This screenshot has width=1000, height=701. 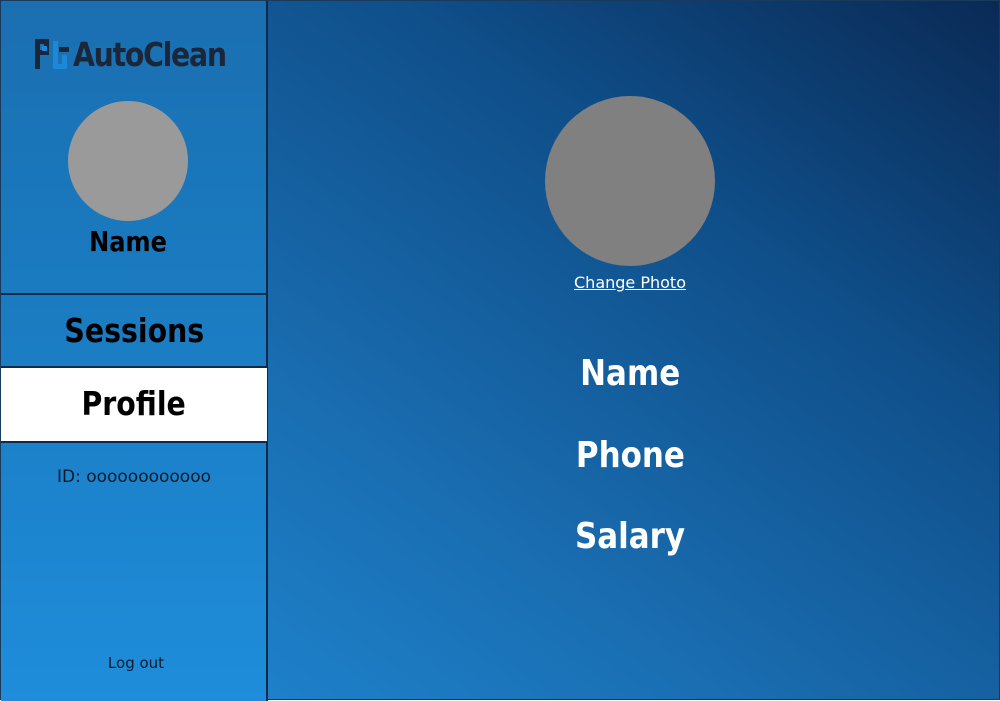 What do you see at coordinates (128, 241) in the screenshot?
I see `sidebar-user-name: Name` at bounding box center [128, 241].